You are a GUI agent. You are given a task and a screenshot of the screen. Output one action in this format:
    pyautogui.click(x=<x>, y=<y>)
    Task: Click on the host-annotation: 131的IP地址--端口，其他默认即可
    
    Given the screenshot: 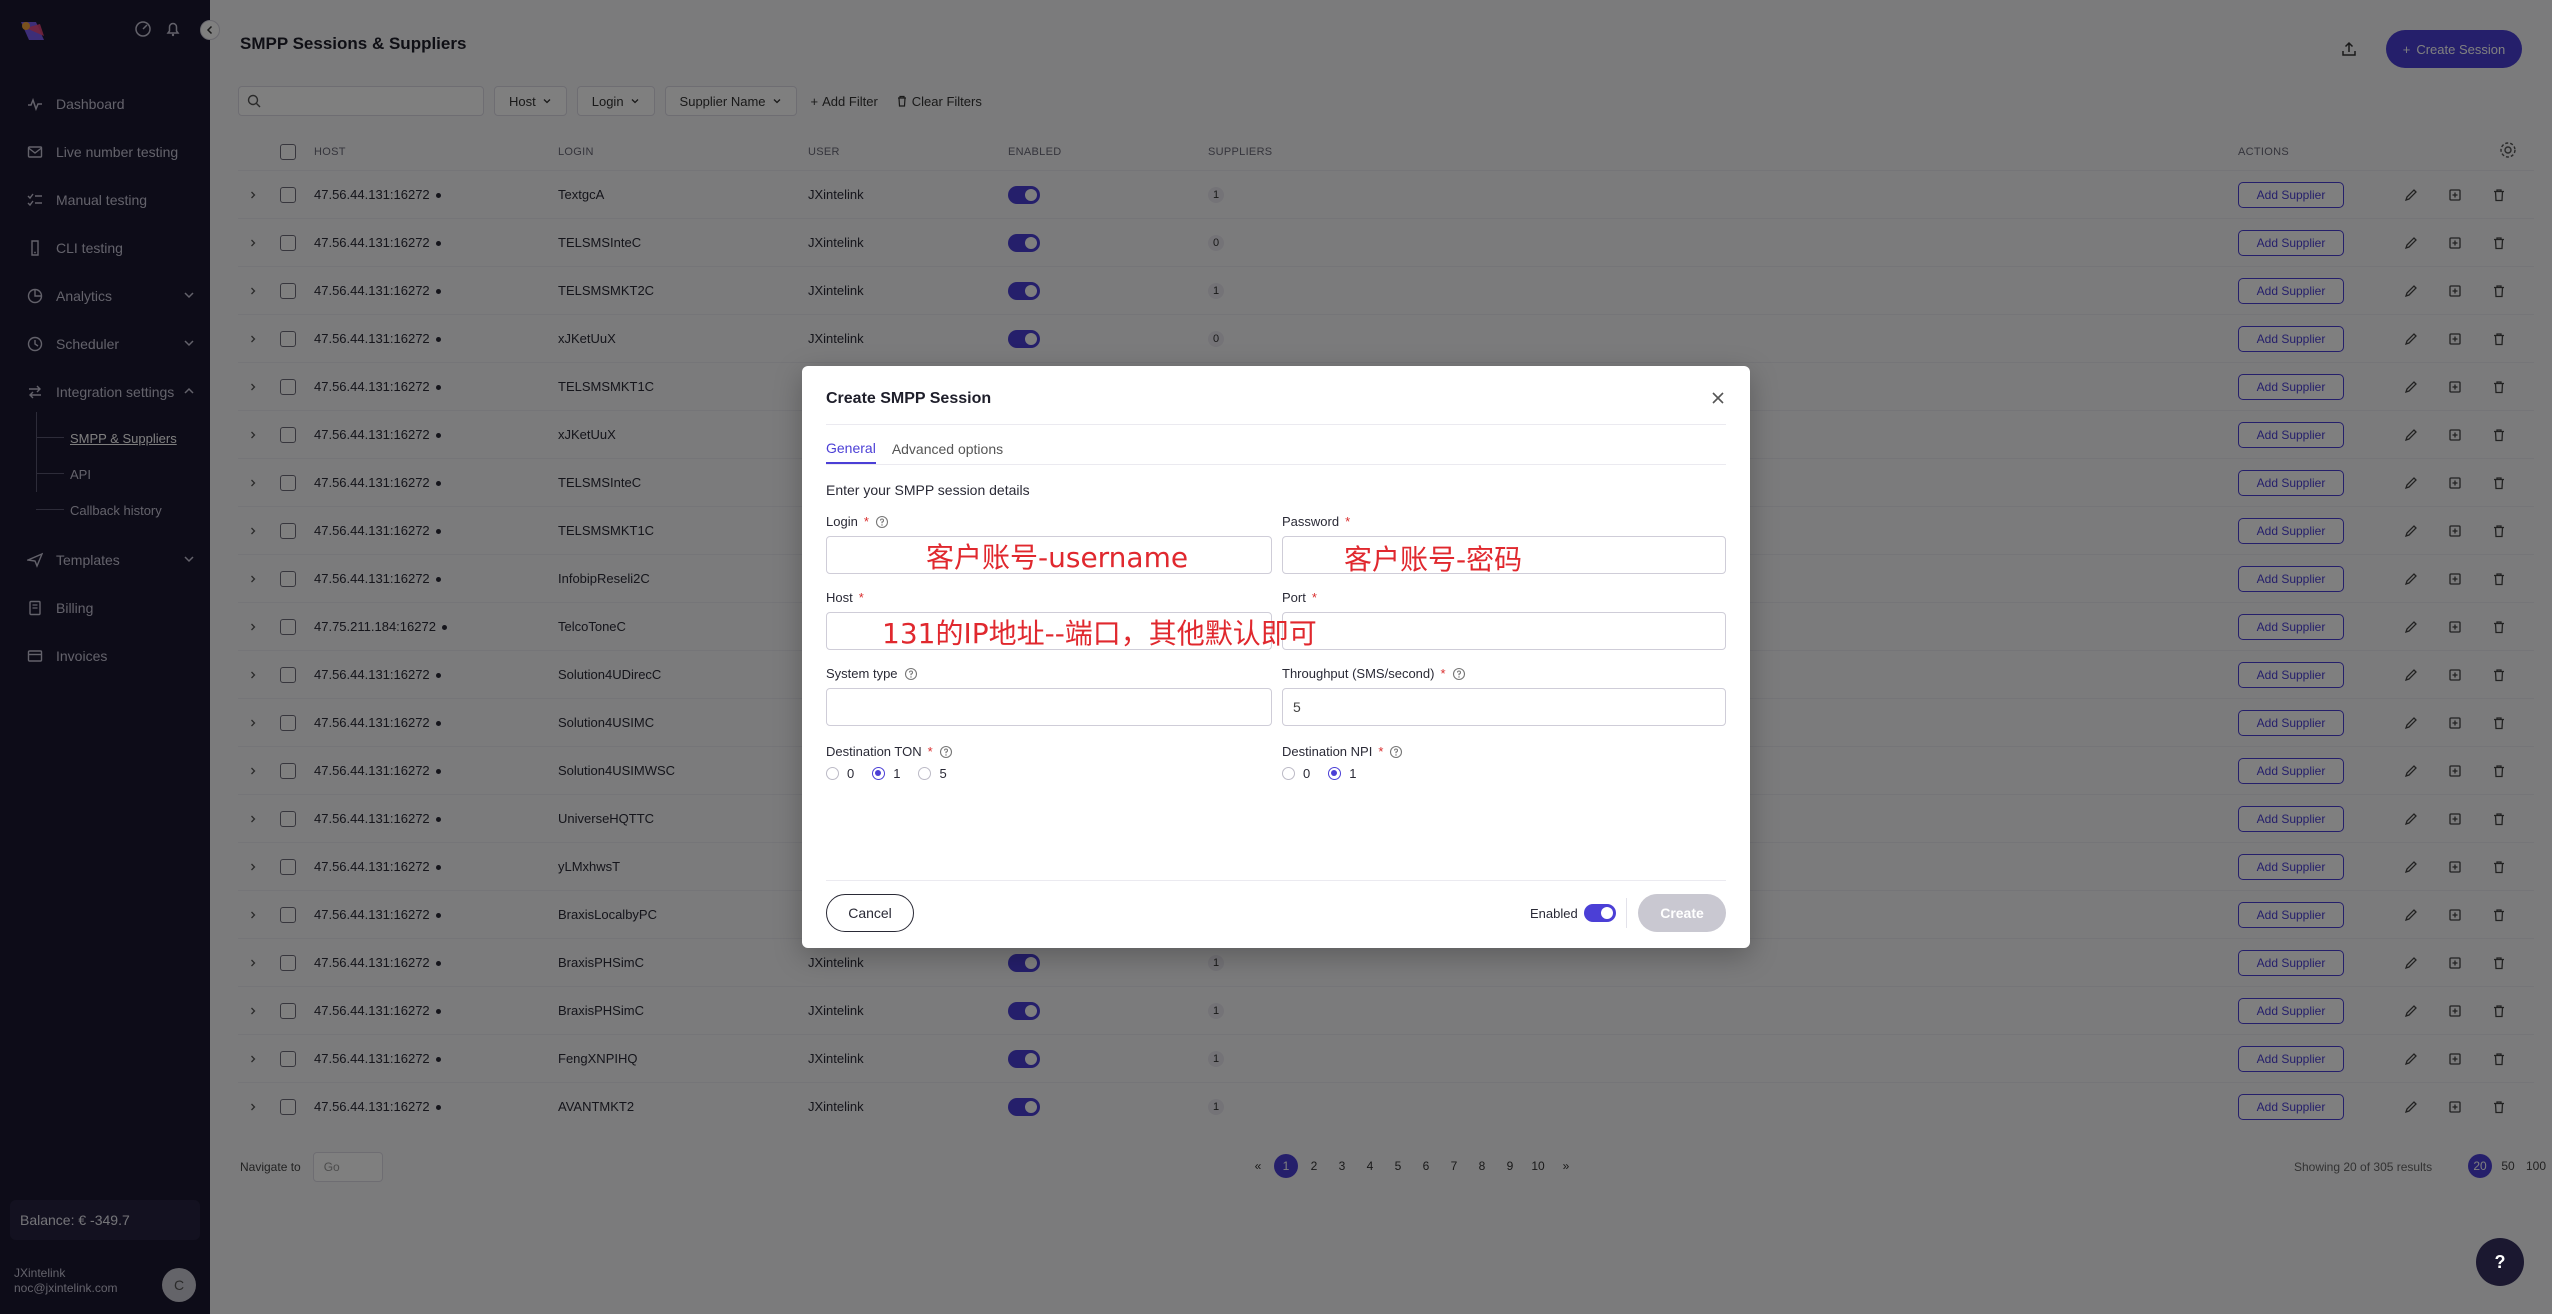 What is the action you would take?
    pyautogui.click(x=1099, y=633)
    